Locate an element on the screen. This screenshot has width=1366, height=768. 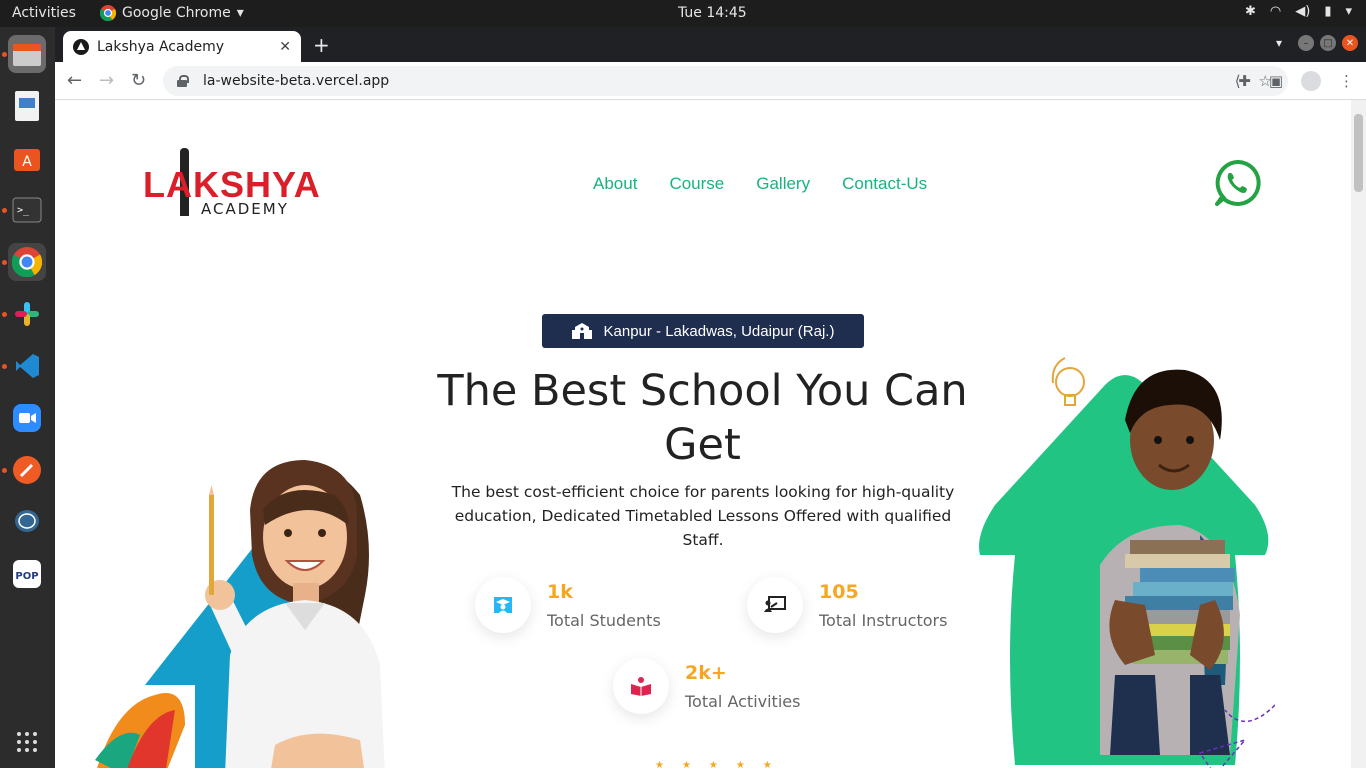
document-viewer-icon is located at coordinates (27, 106).